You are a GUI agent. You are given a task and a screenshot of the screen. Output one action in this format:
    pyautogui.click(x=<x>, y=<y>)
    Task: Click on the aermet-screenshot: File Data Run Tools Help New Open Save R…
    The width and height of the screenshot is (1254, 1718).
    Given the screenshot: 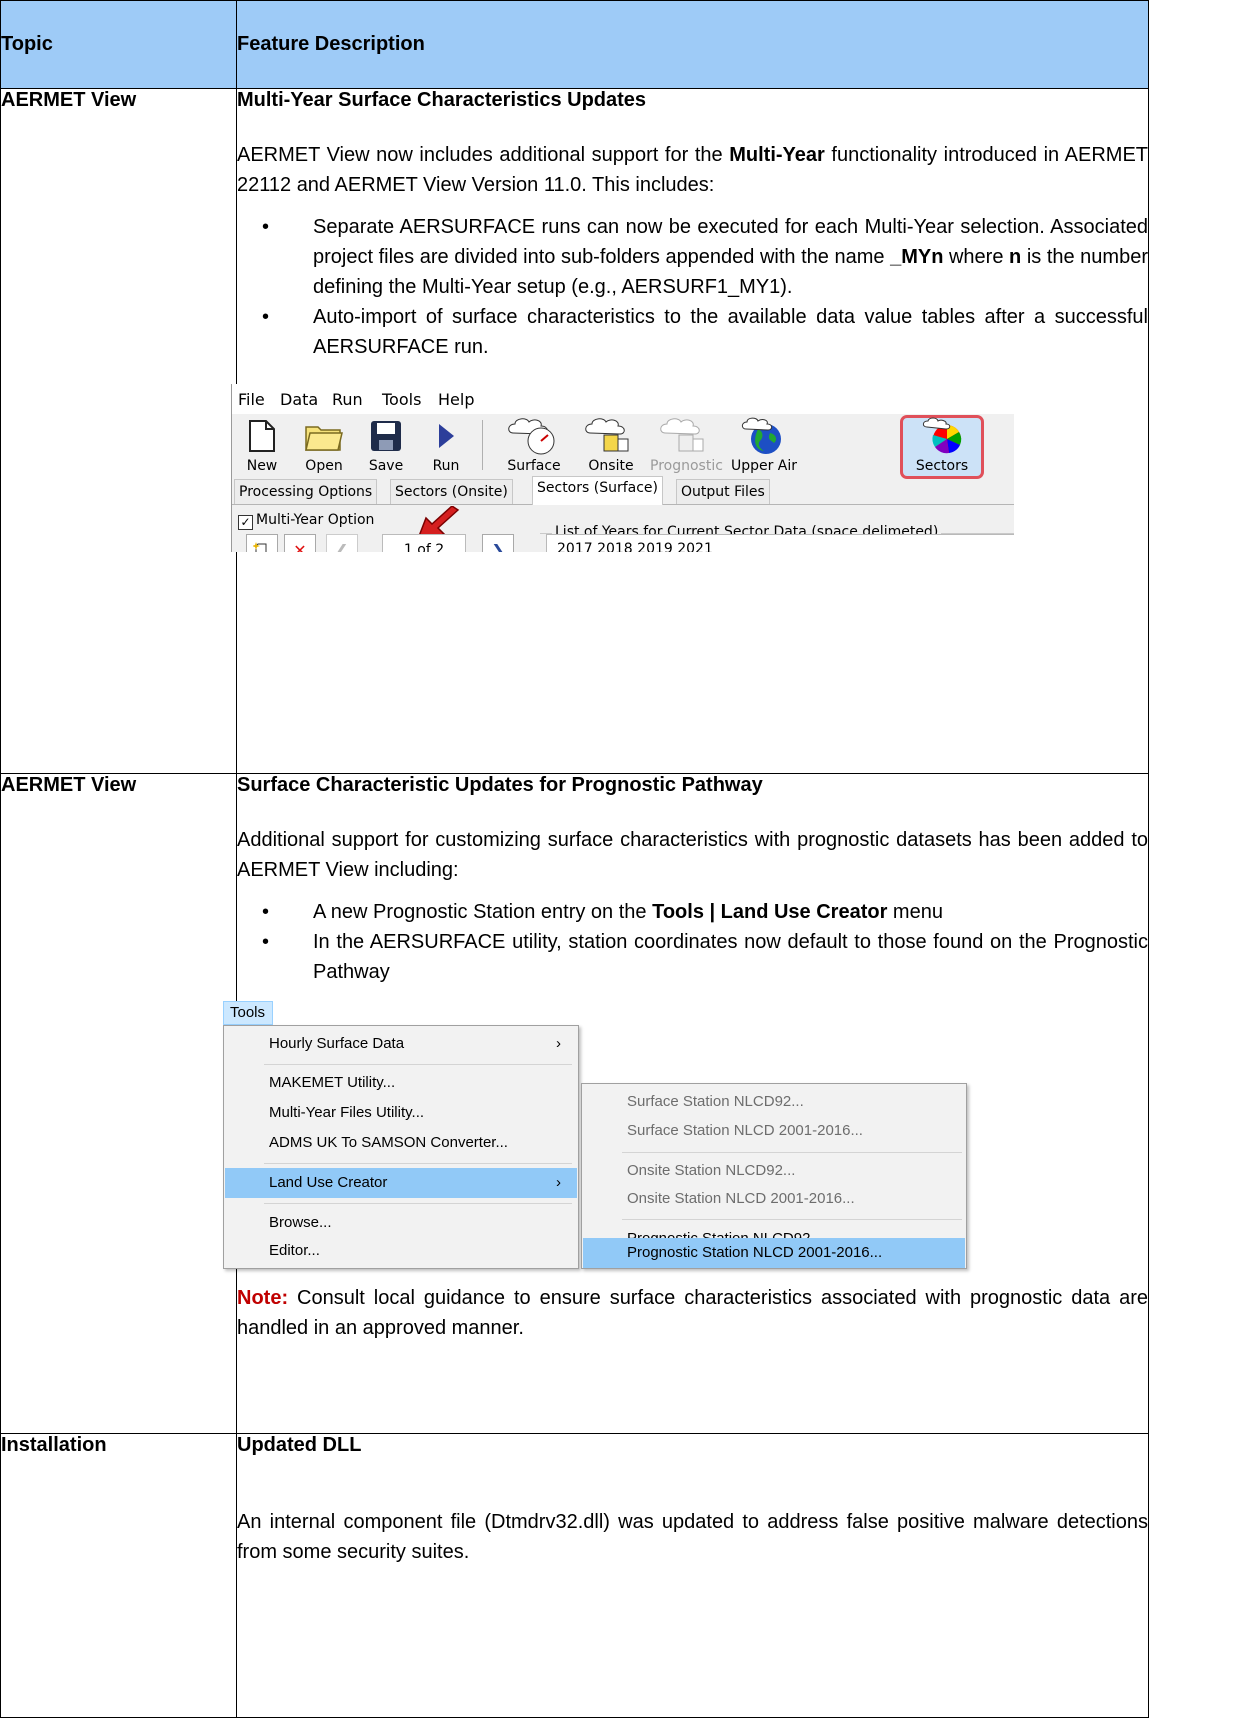 What is the action you would take?
    pyautogui.click(x=622, y=468)
    